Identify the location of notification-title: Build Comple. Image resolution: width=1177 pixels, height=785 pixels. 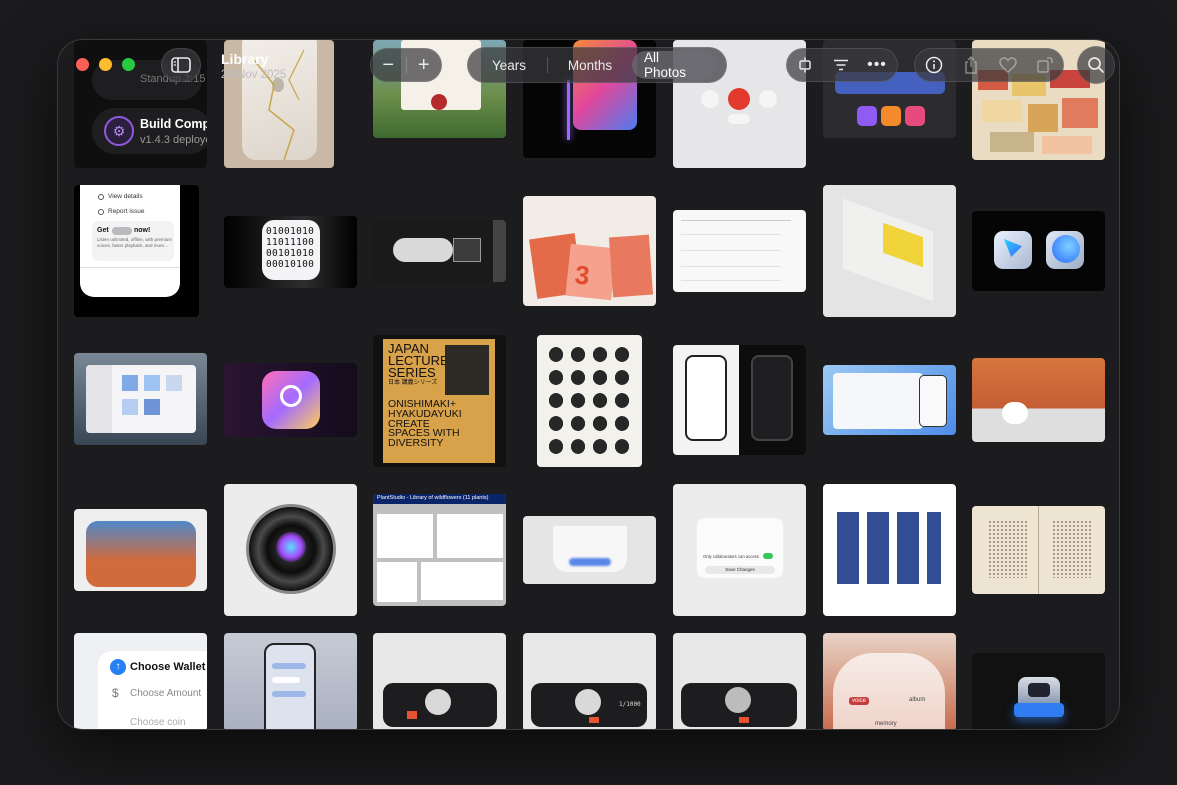
(173, 124).